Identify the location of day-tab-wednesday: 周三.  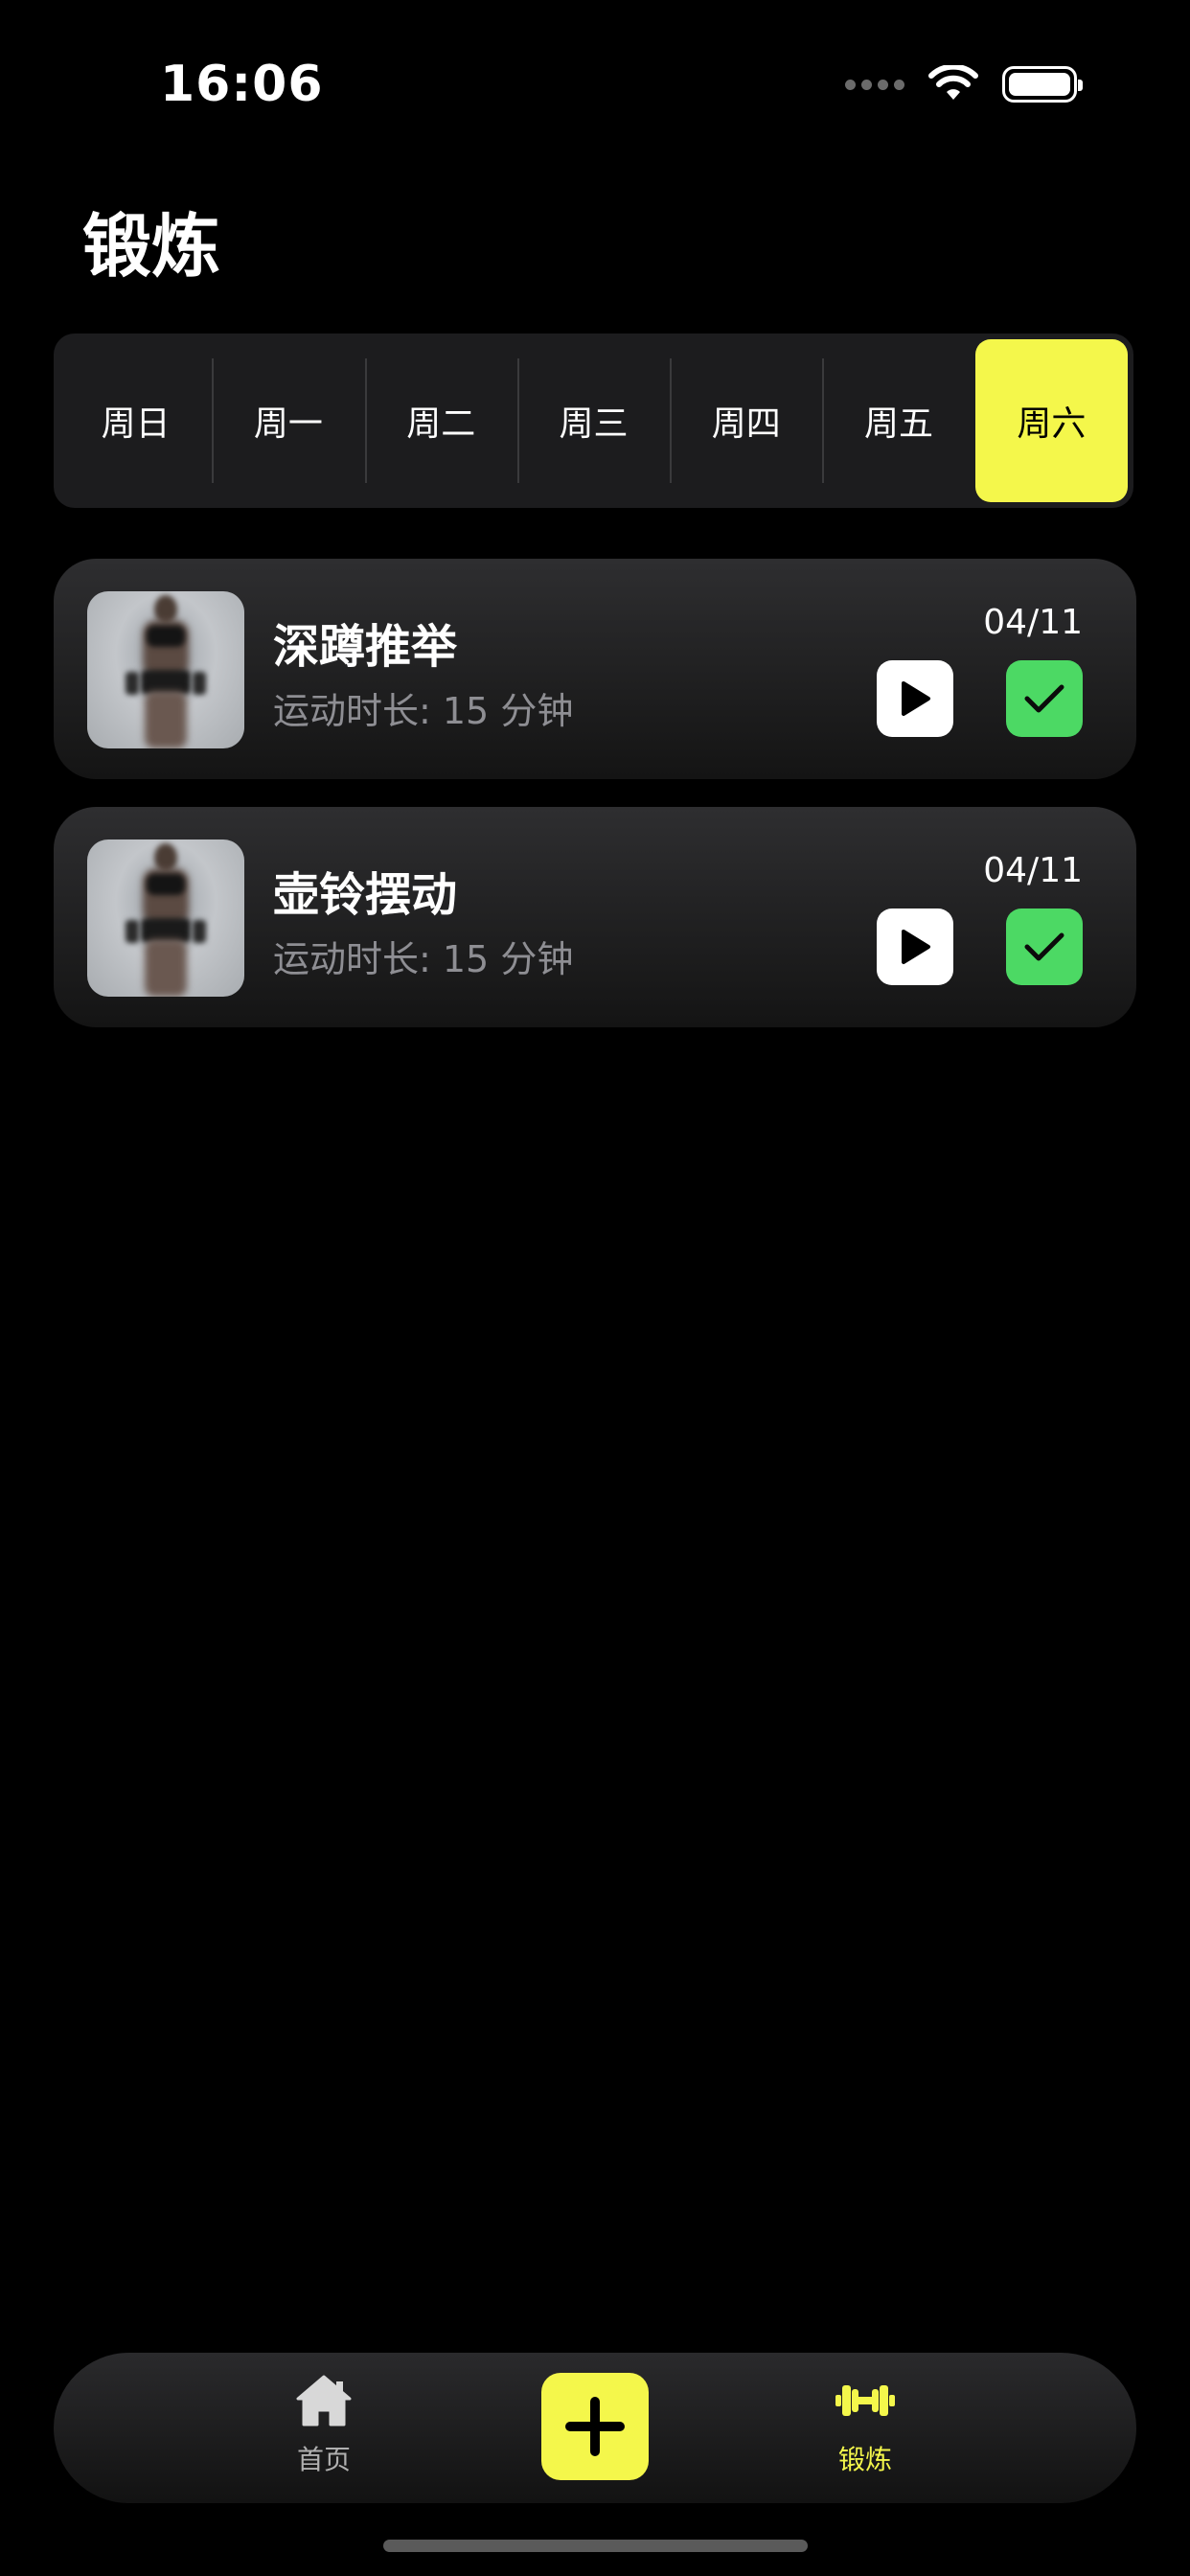
(593, 420).